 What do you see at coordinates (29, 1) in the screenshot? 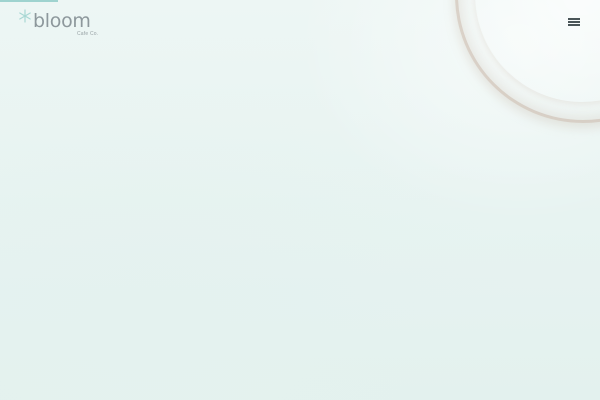
I see `scroll-progress-bar` at bounding box center [29, 1].